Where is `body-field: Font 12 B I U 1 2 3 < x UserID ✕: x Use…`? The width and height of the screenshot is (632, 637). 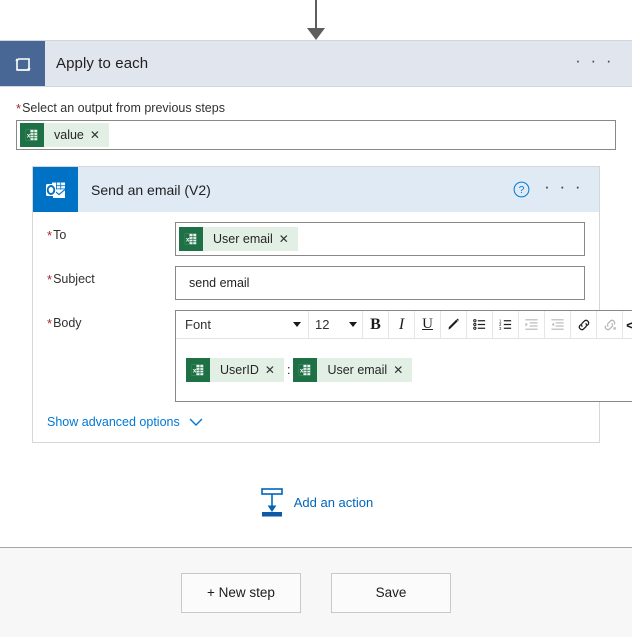
body-field: Font 12 B I U 1 2 3 < x UserID ✕: x Use… is located at coordinates (403, 356).